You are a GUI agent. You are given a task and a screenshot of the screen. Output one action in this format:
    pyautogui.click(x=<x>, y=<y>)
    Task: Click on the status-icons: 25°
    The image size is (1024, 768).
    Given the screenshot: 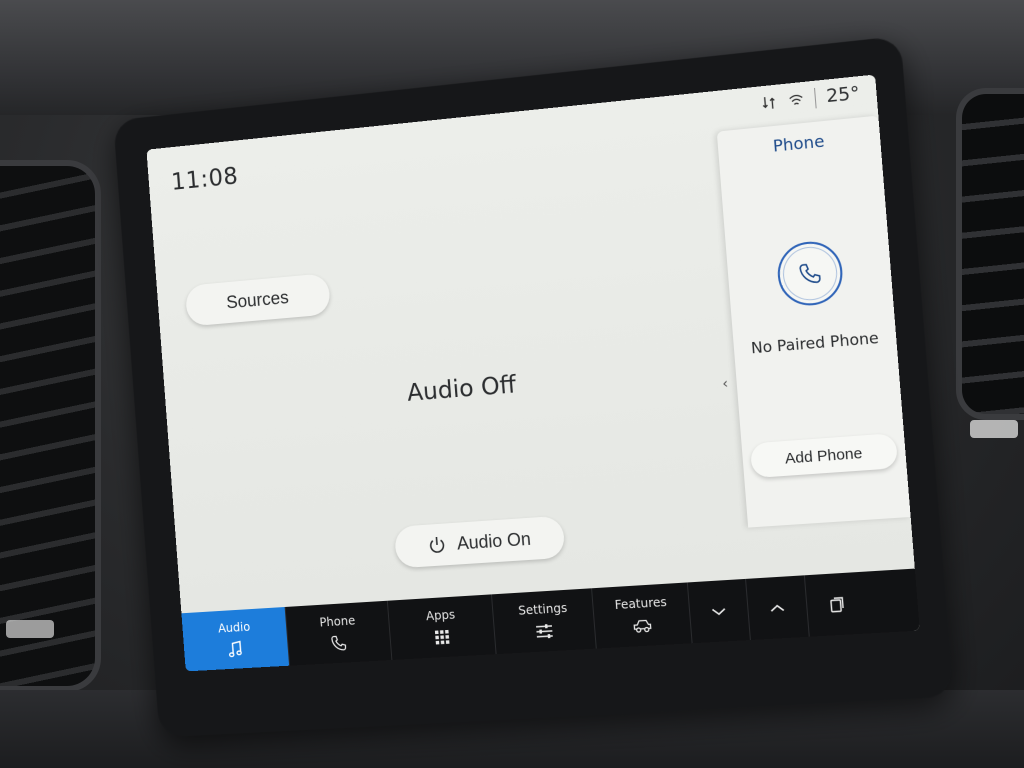 What is the action you would take?
    pyautogui.click(x=810, y=97)
    